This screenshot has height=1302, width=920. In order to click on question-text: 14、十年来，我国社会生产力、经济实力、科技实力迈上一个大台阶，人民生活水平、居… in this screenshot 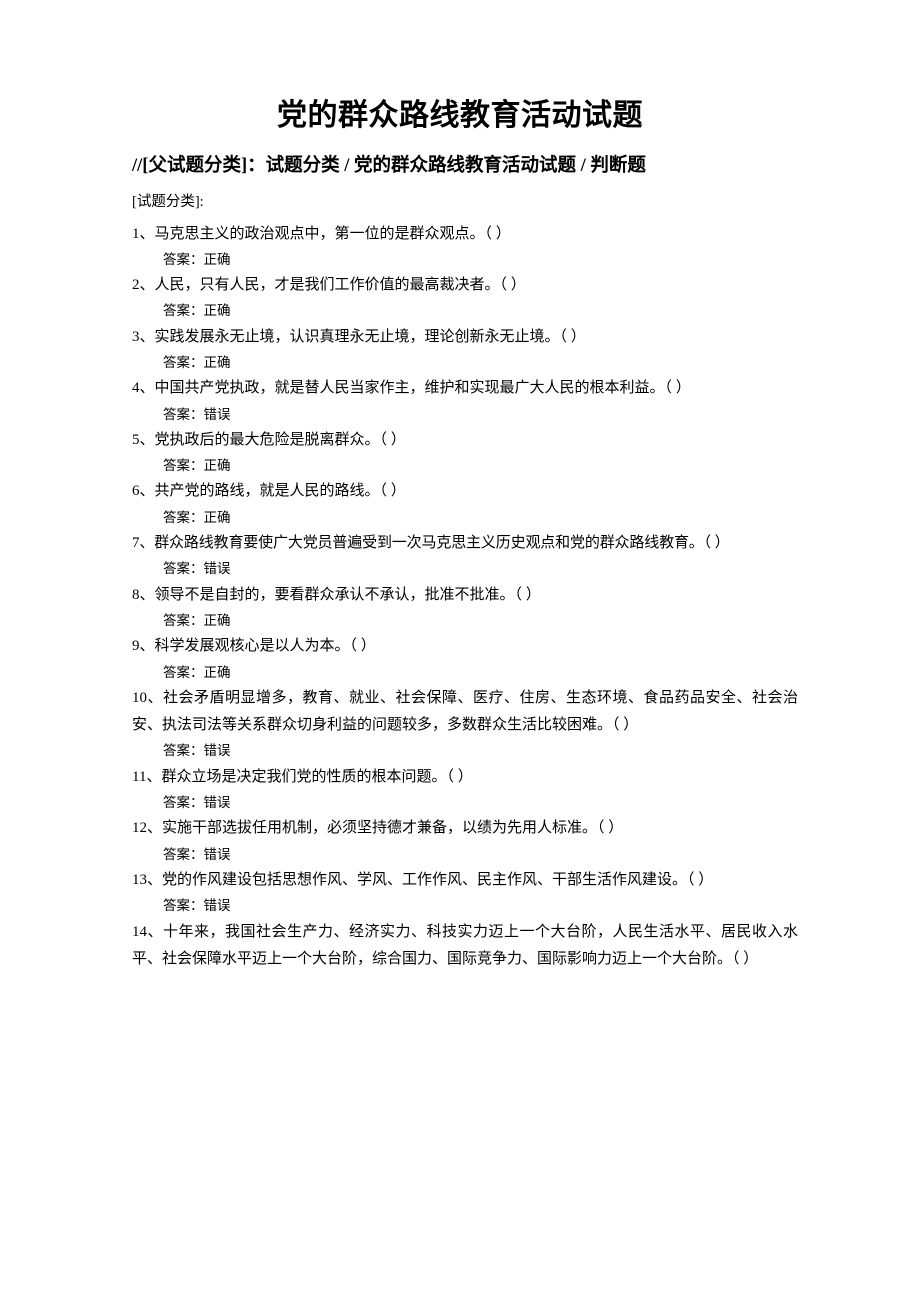, I will do `click(465, 945)`.